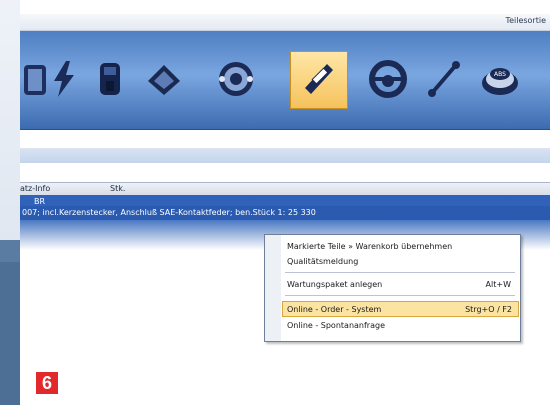 This screenshot has height=405, width=550. Describe the element at coordinates (10, 333) in the screenshot. I see `left-accent-bar` at that location.